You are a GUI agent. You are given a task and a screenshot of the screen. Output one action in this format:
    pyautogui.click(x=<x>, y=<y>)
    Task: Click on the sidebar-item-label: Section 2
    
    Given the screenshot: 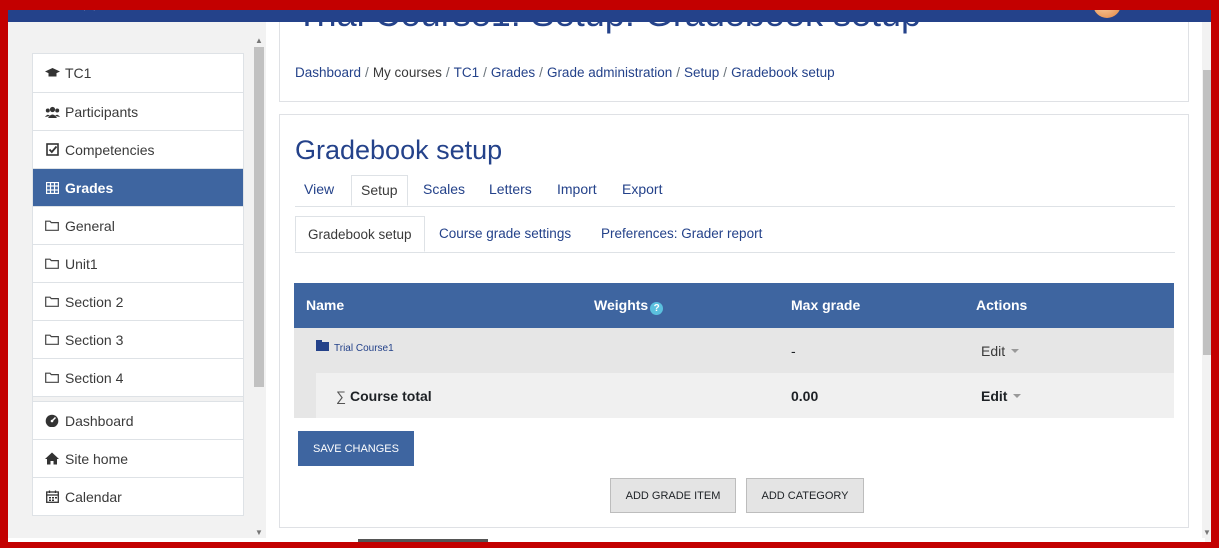 What is the action you would take?
    pyautogui.click(x=94, y=301)
    